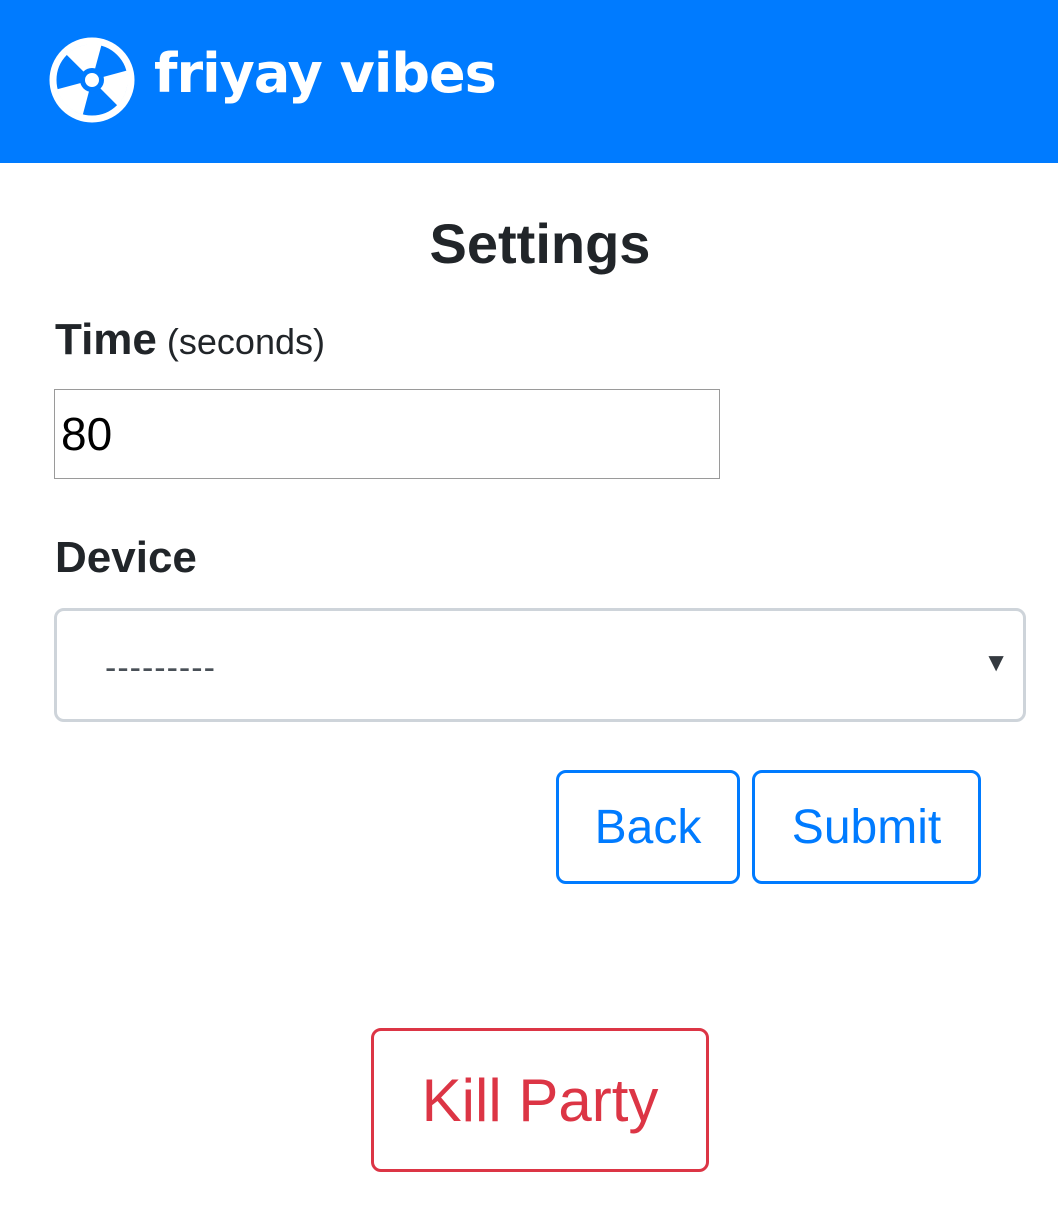  What do you see at coordinates (540, 1100) in the screenshot?
I see `kill-party-button: Kill Party` at bounding box center [540, 1100].